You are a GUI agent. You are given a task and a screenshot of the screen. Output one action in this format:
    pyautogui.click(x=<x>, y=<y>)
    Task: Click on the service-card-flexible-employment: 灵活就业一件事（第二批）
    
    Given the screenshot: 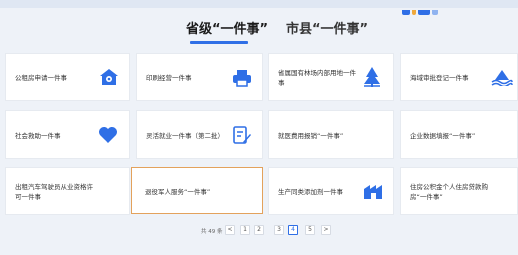 What is the action you would take?
    pyautogui.click(x=199, y=134)
    